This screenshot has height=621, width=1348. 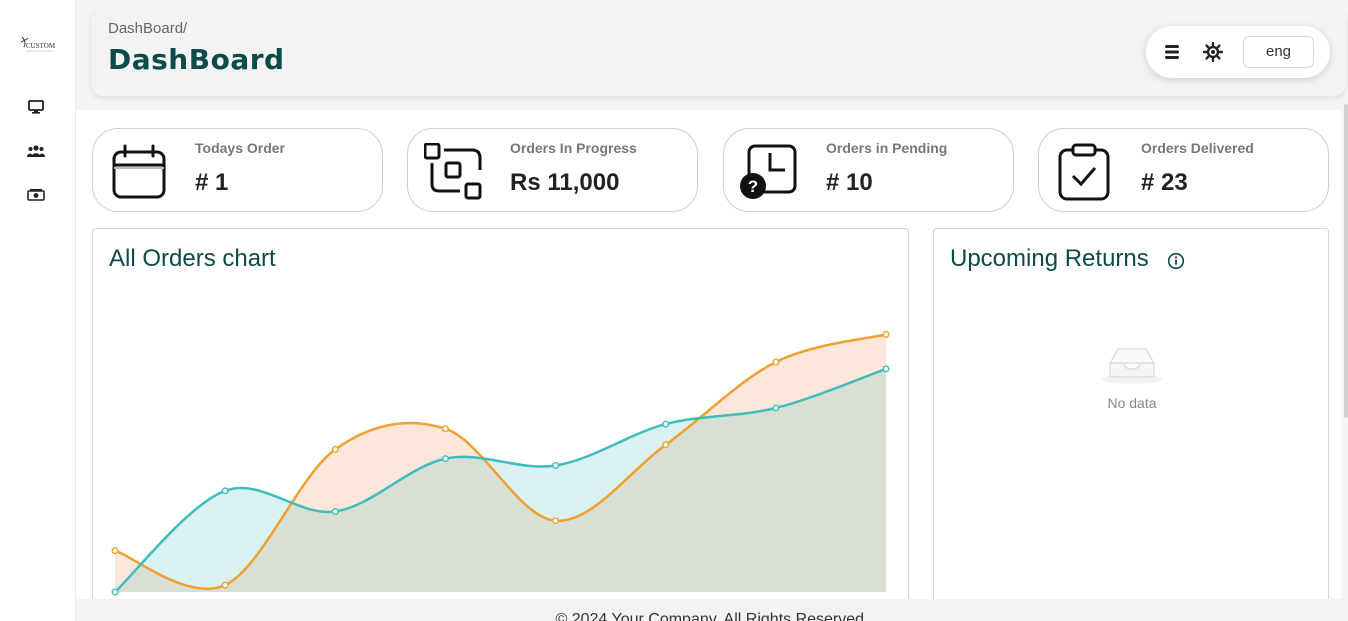 I want to click on stat-label: Todays Order, so click(x=240, y=148).